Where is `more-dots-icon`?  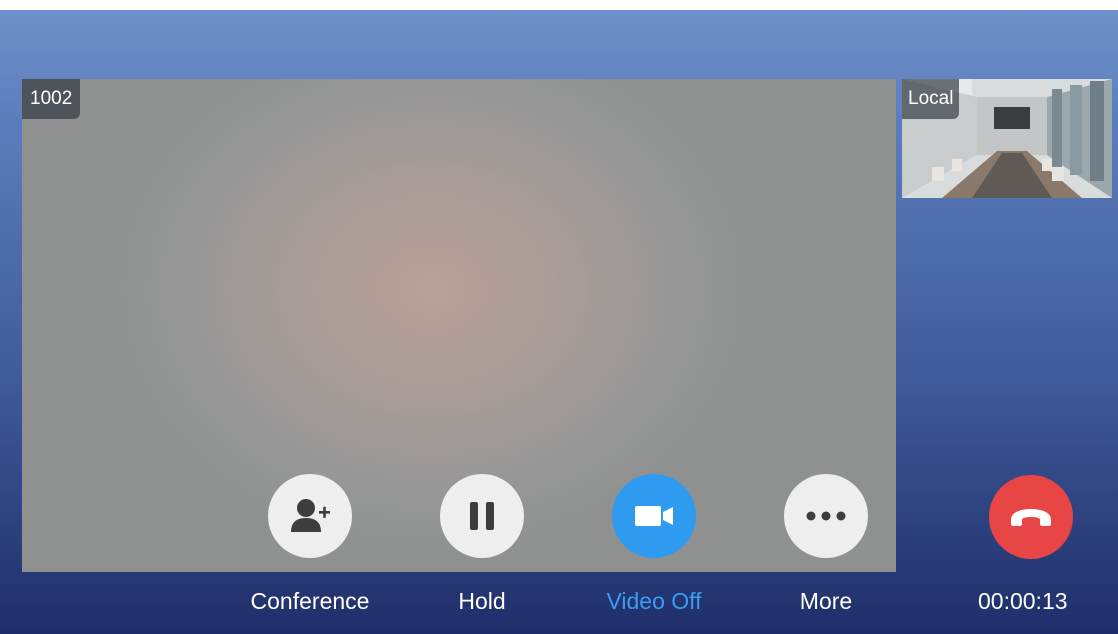 more-dots-icon is located at coordinates (826, 516).